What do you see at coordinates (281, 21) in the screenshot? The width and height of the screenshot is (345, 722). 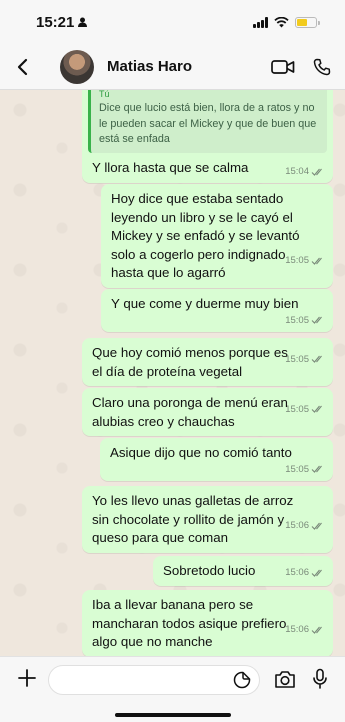 I see `wifi-icon` at bounding box center [281, 21].